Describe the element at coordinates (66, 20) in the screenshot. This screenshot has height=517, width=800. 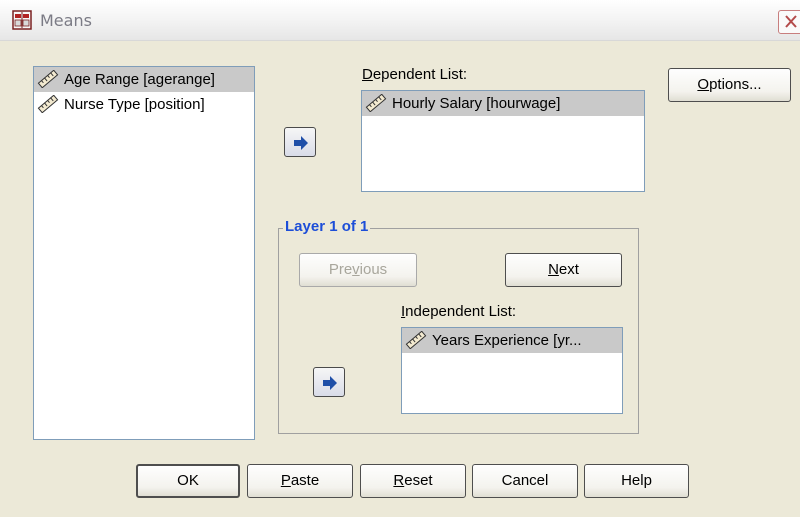
I see `window-title: Means` at that location.